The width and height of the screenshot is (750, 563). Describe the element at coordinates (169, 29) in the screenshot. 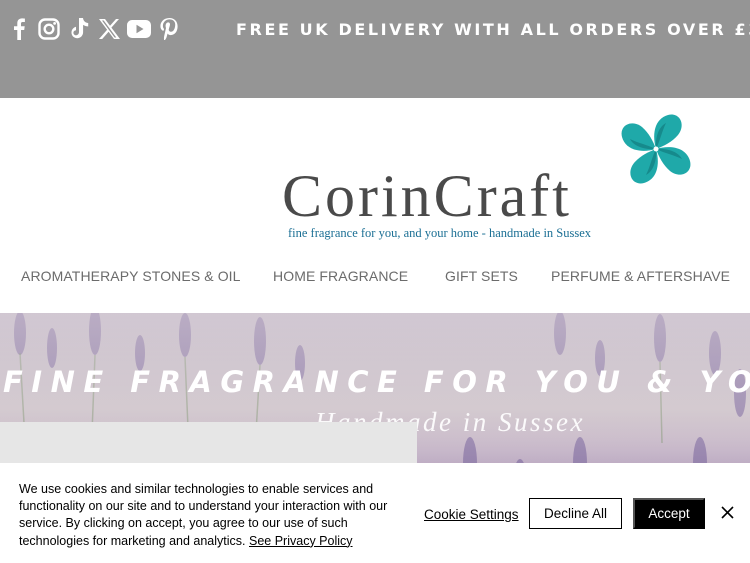

I see `pinterest-icon` at that location.